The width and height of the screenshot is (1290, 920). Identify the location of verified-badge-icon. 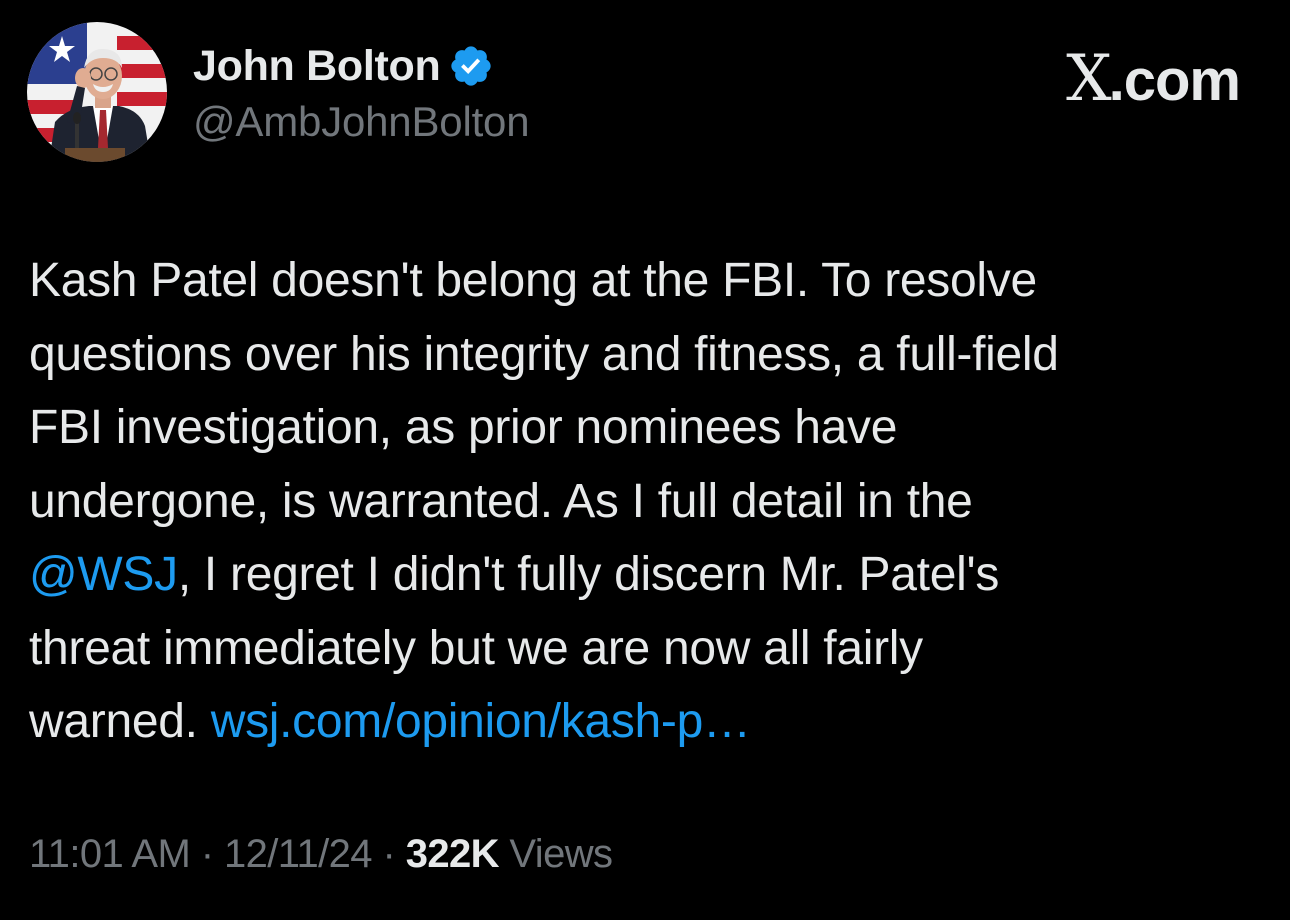
(471, 66).